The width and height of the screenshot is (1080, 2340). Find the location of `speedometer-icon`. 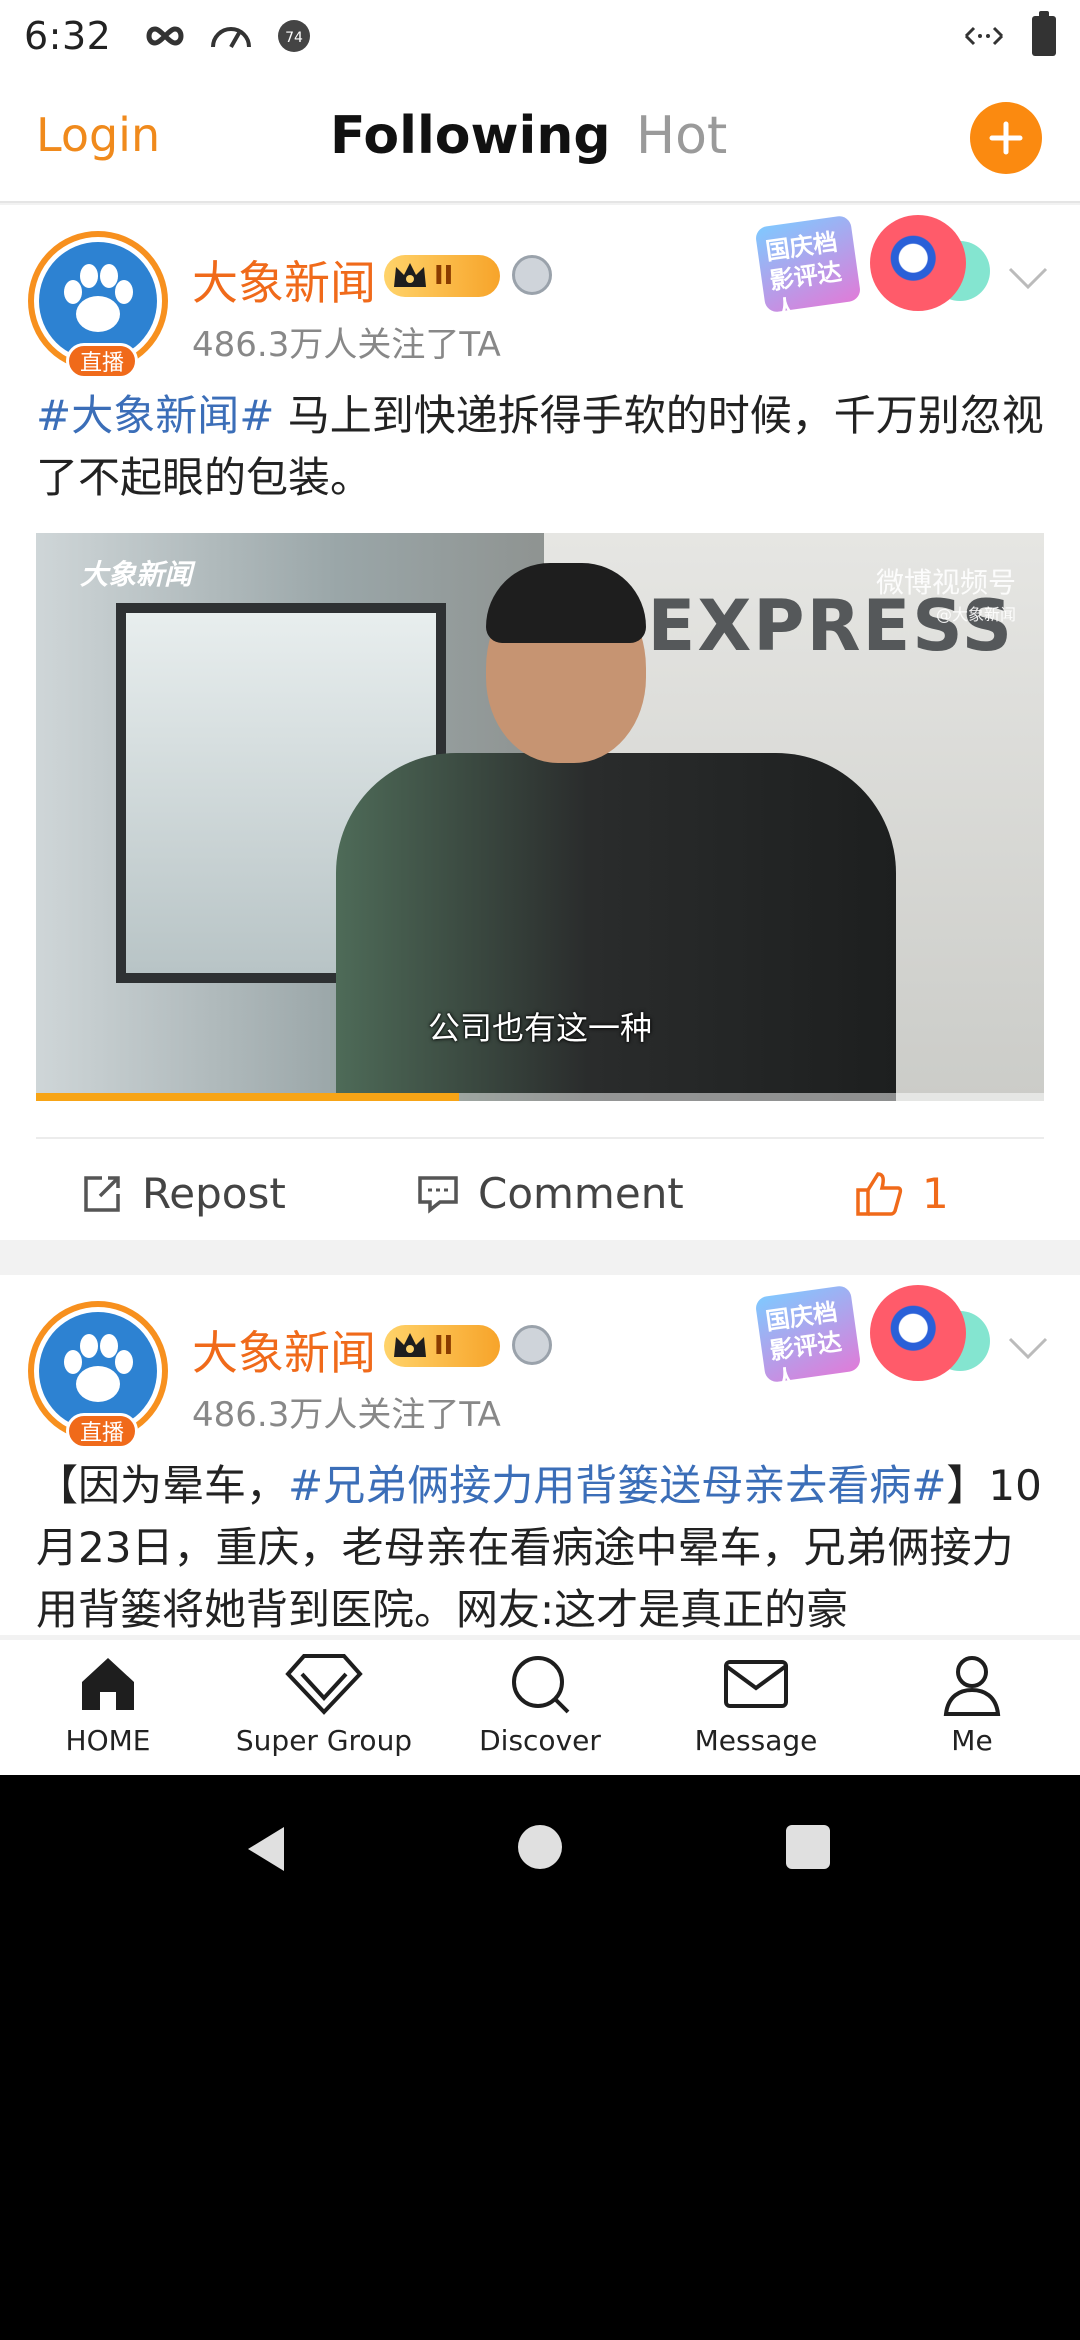

speedometer-icon is located at coordinates (231, 37).